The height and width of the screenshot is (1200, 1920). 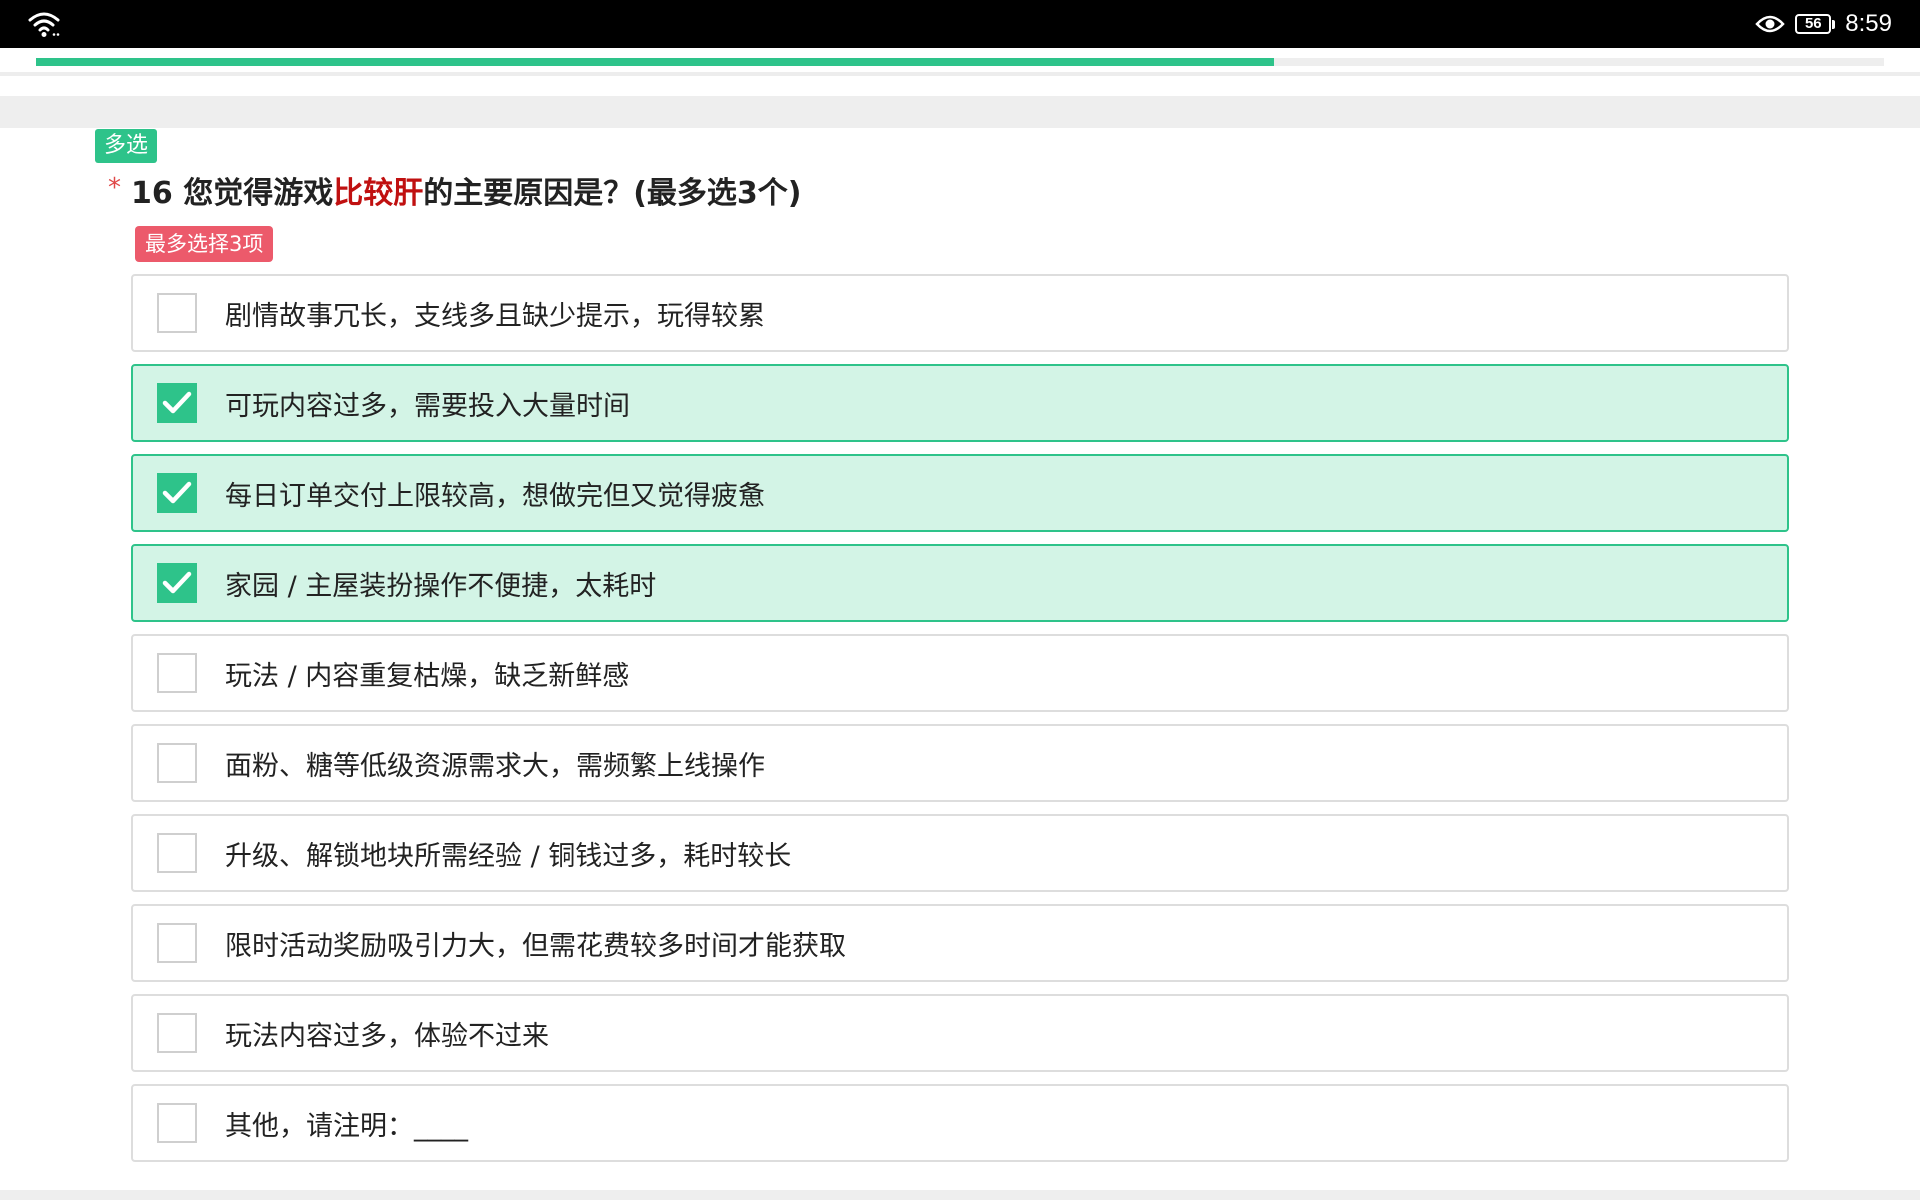 What do you see at coordinates (378, 193) in the screenshot?
I see `question-highlight: 比较肝` at bounding box center [378, 193].